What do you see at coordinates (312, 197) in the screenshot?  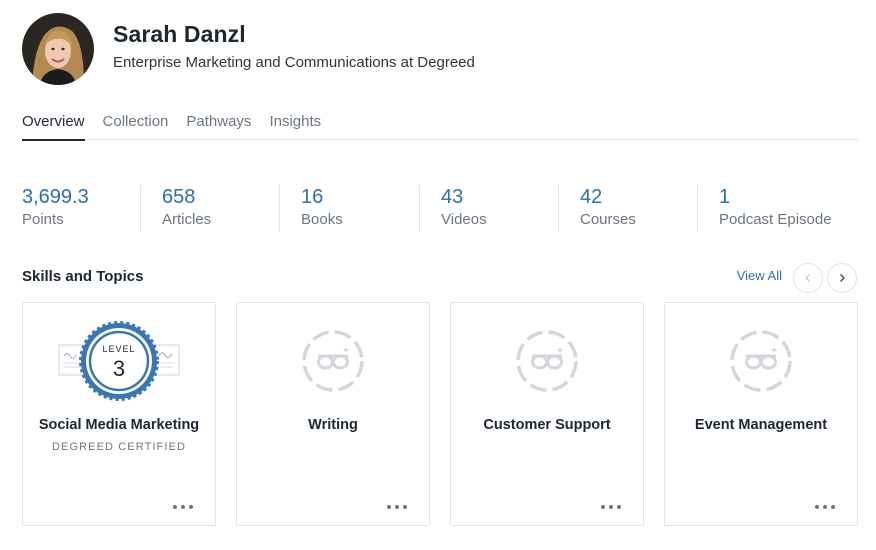 I see `stat-value: 16` at bounding box center [312, 197].